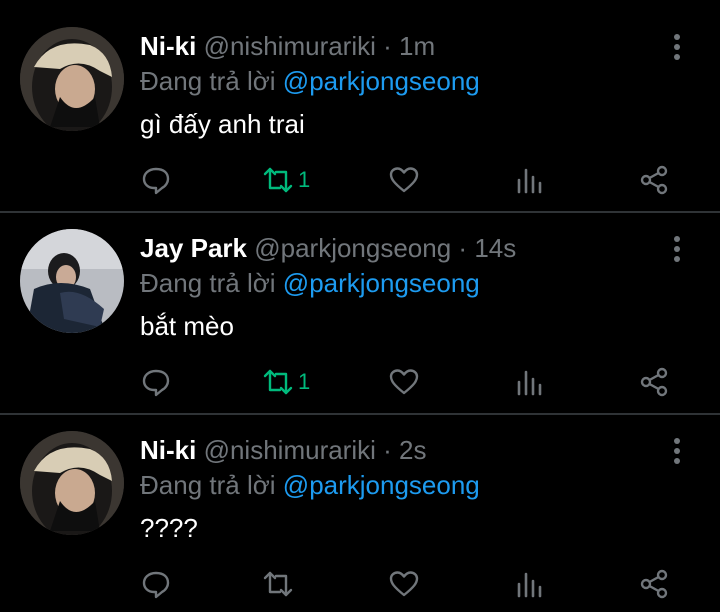 The image size is (720, 612). Describe the element at coordinates (193, 248) in the screenshot. I see `display-name: Jay Park` at that location.